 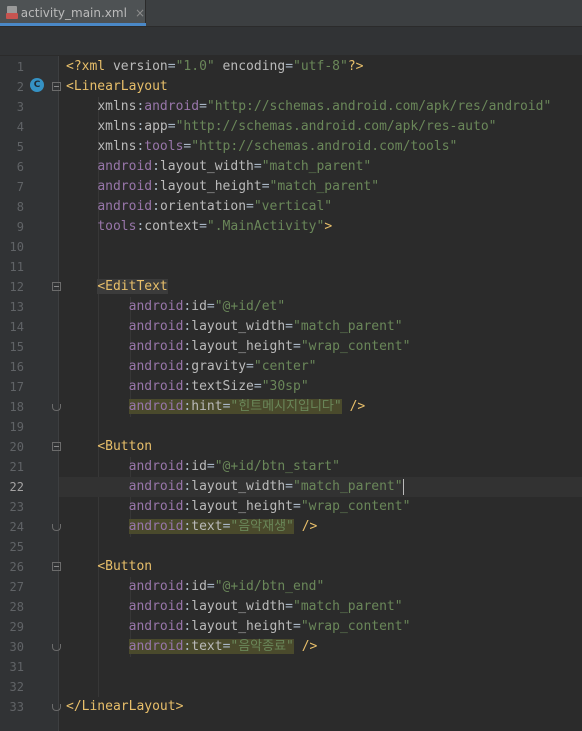 What do you see at coordinates (291, 567) in the screenshot?
I see `code-line: 26 <Button` at bounding box center [291, 567].